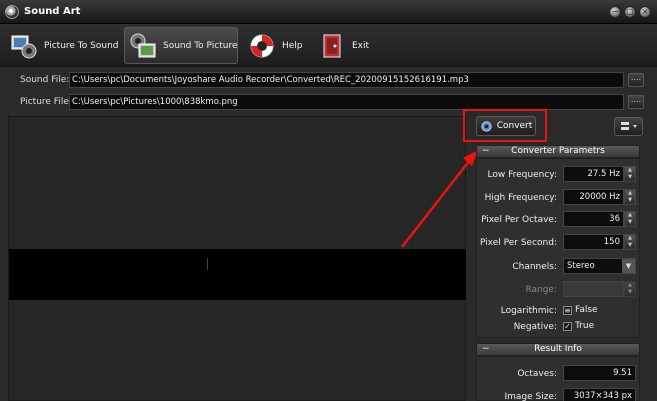 This screenshot has height=401, width=657. What do you see at coordinates (328, 12) in the screenshot?
I see `title-bar: Sound Art − □ ×` at bounding box center [328, 12].